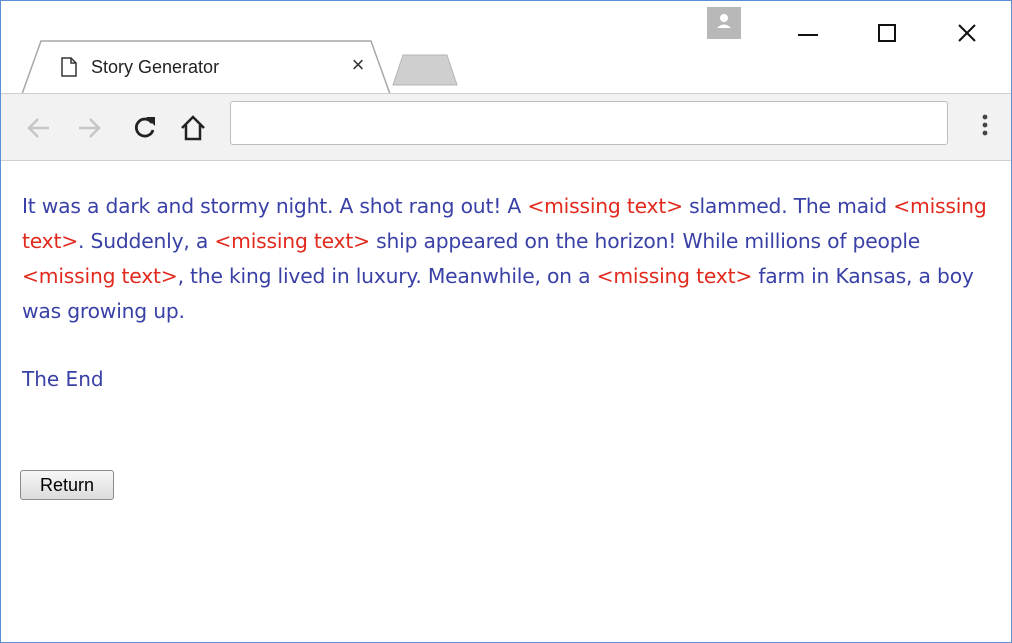  I want to click on page-icon, so click(69, 67).